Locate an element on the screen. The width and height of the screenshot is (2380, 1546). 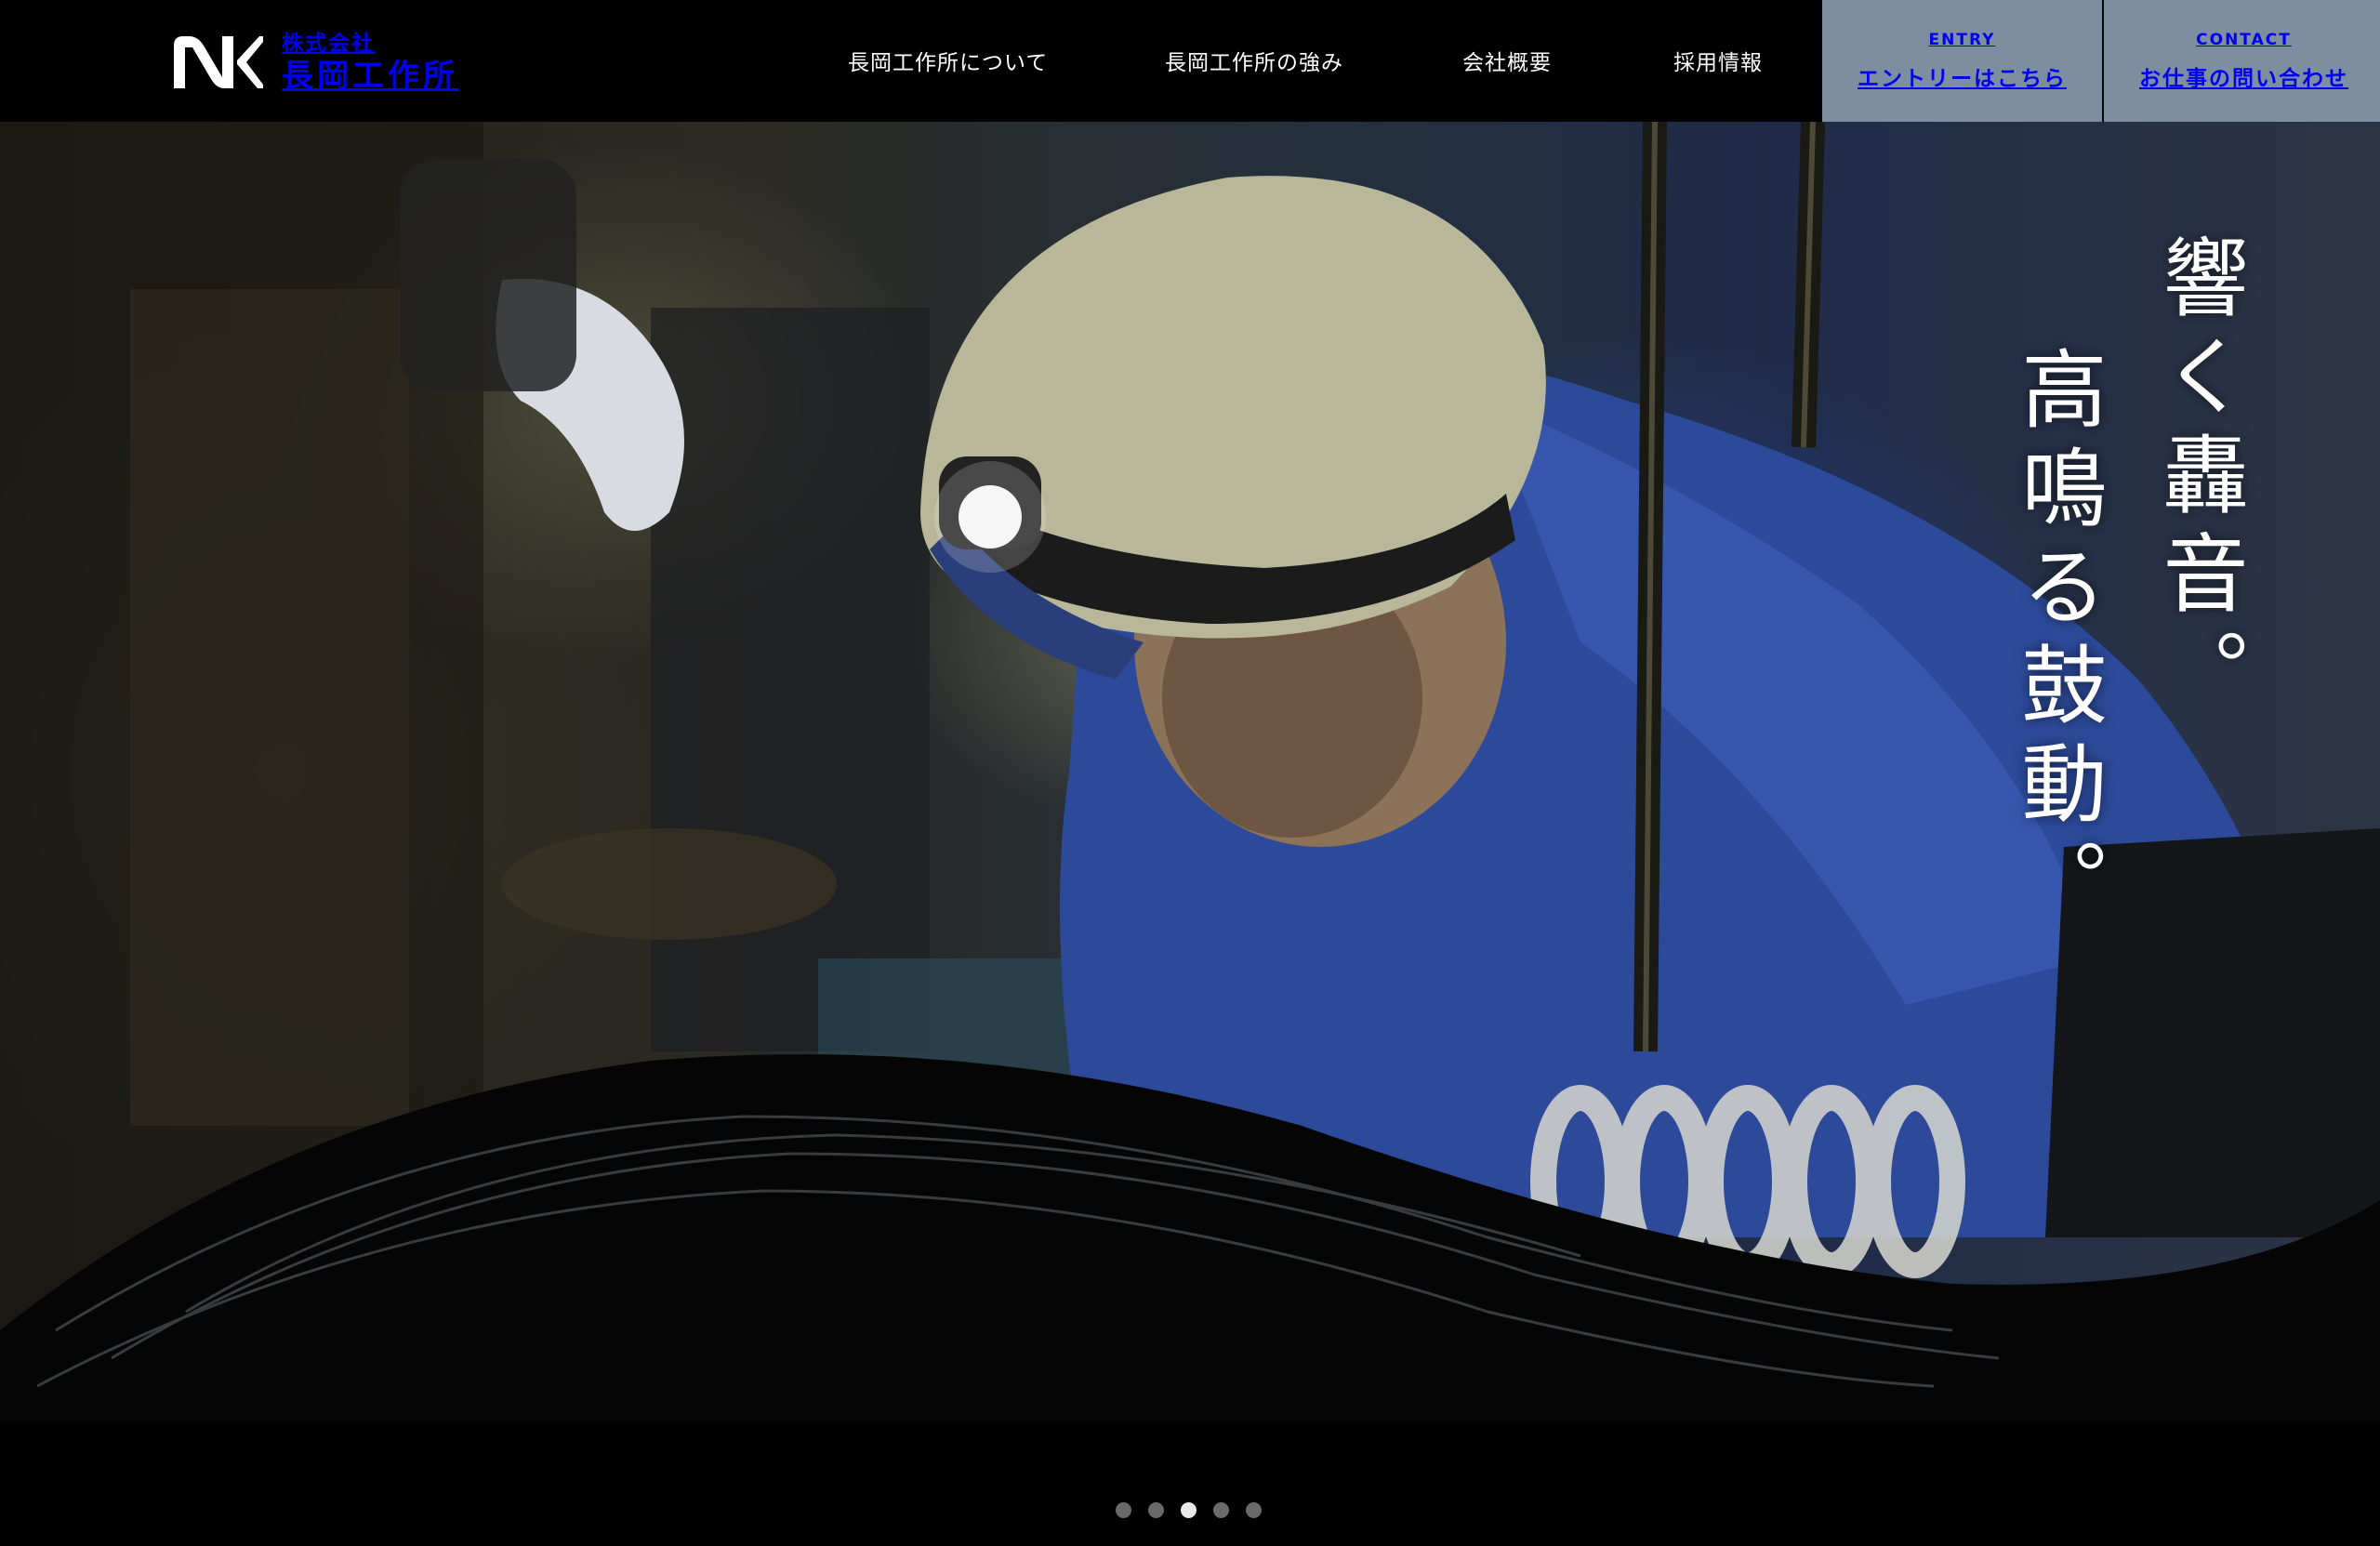
entry-label-ja: エントリーはこちら is located at coordinates (1962, 78).